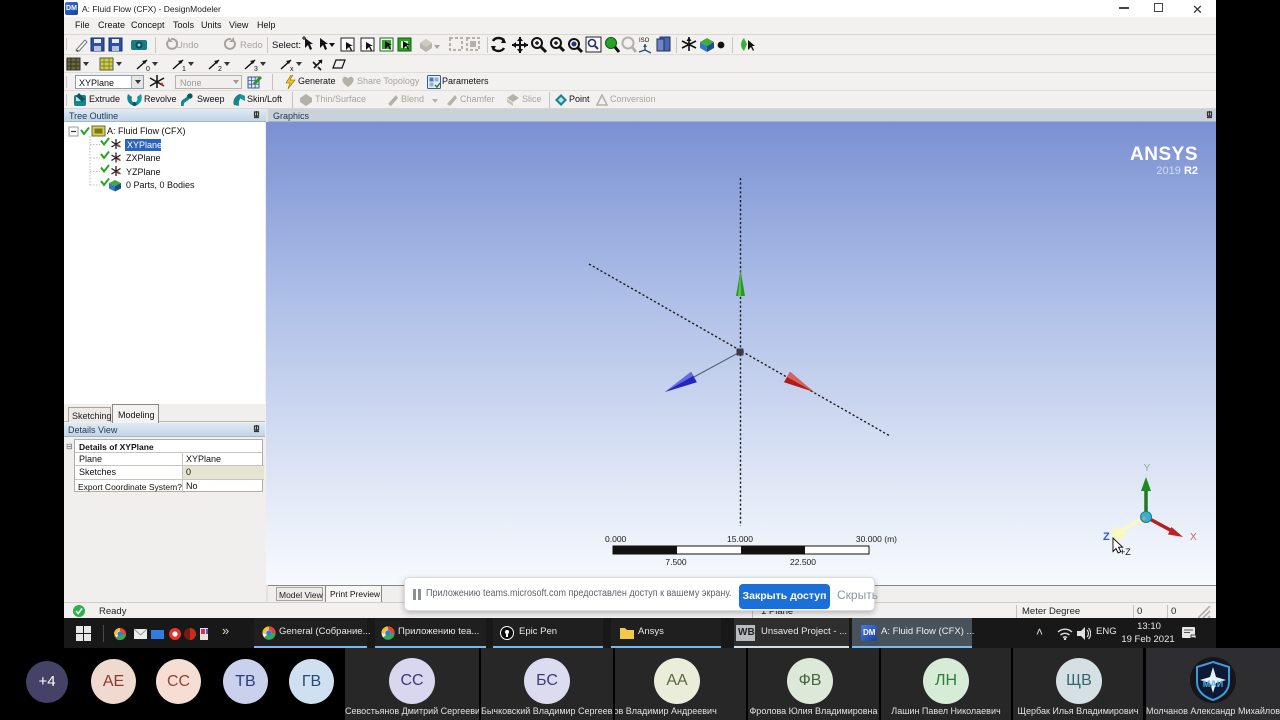 The width and height of the screenshot is (1280, 720). What do you see at coordinates (876, 539) in the screenshot?
I see `svg-text: 30.000 (m)` at bounding box center [876, 539].